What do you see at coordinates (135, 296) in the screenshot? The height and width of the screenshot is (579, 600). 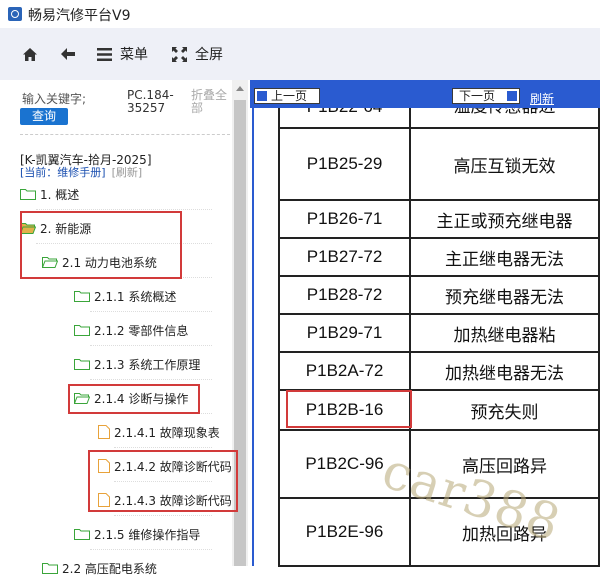 I see `tree-item-label: 2.1.1 系统概述` at bounding box center [135, 296].